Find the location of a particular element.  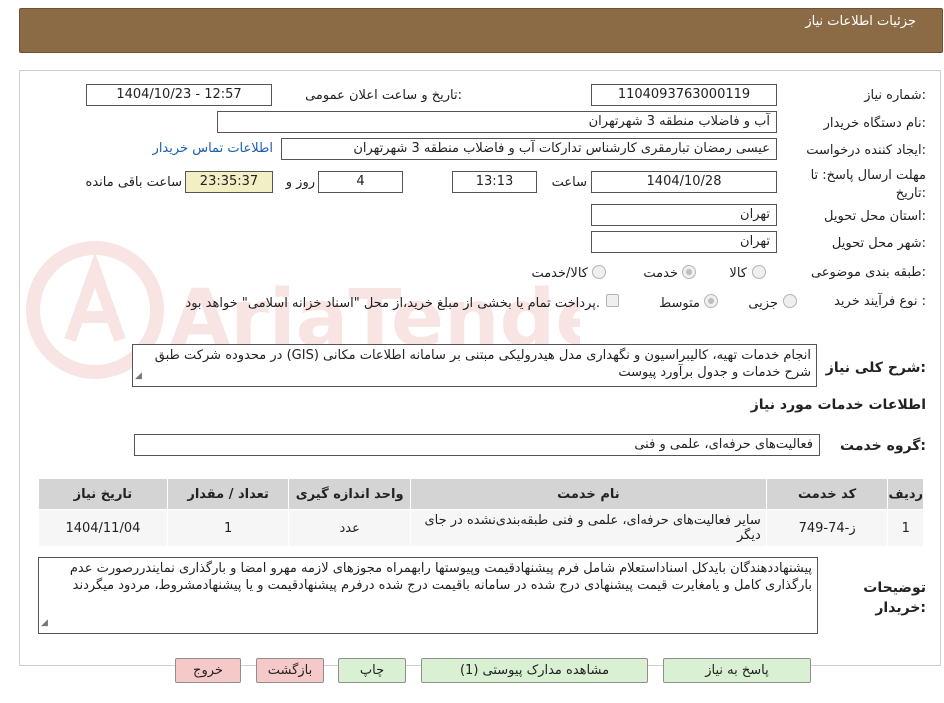

process-label: نوع فرآیند خرید : is located at coordinates (880, 301).